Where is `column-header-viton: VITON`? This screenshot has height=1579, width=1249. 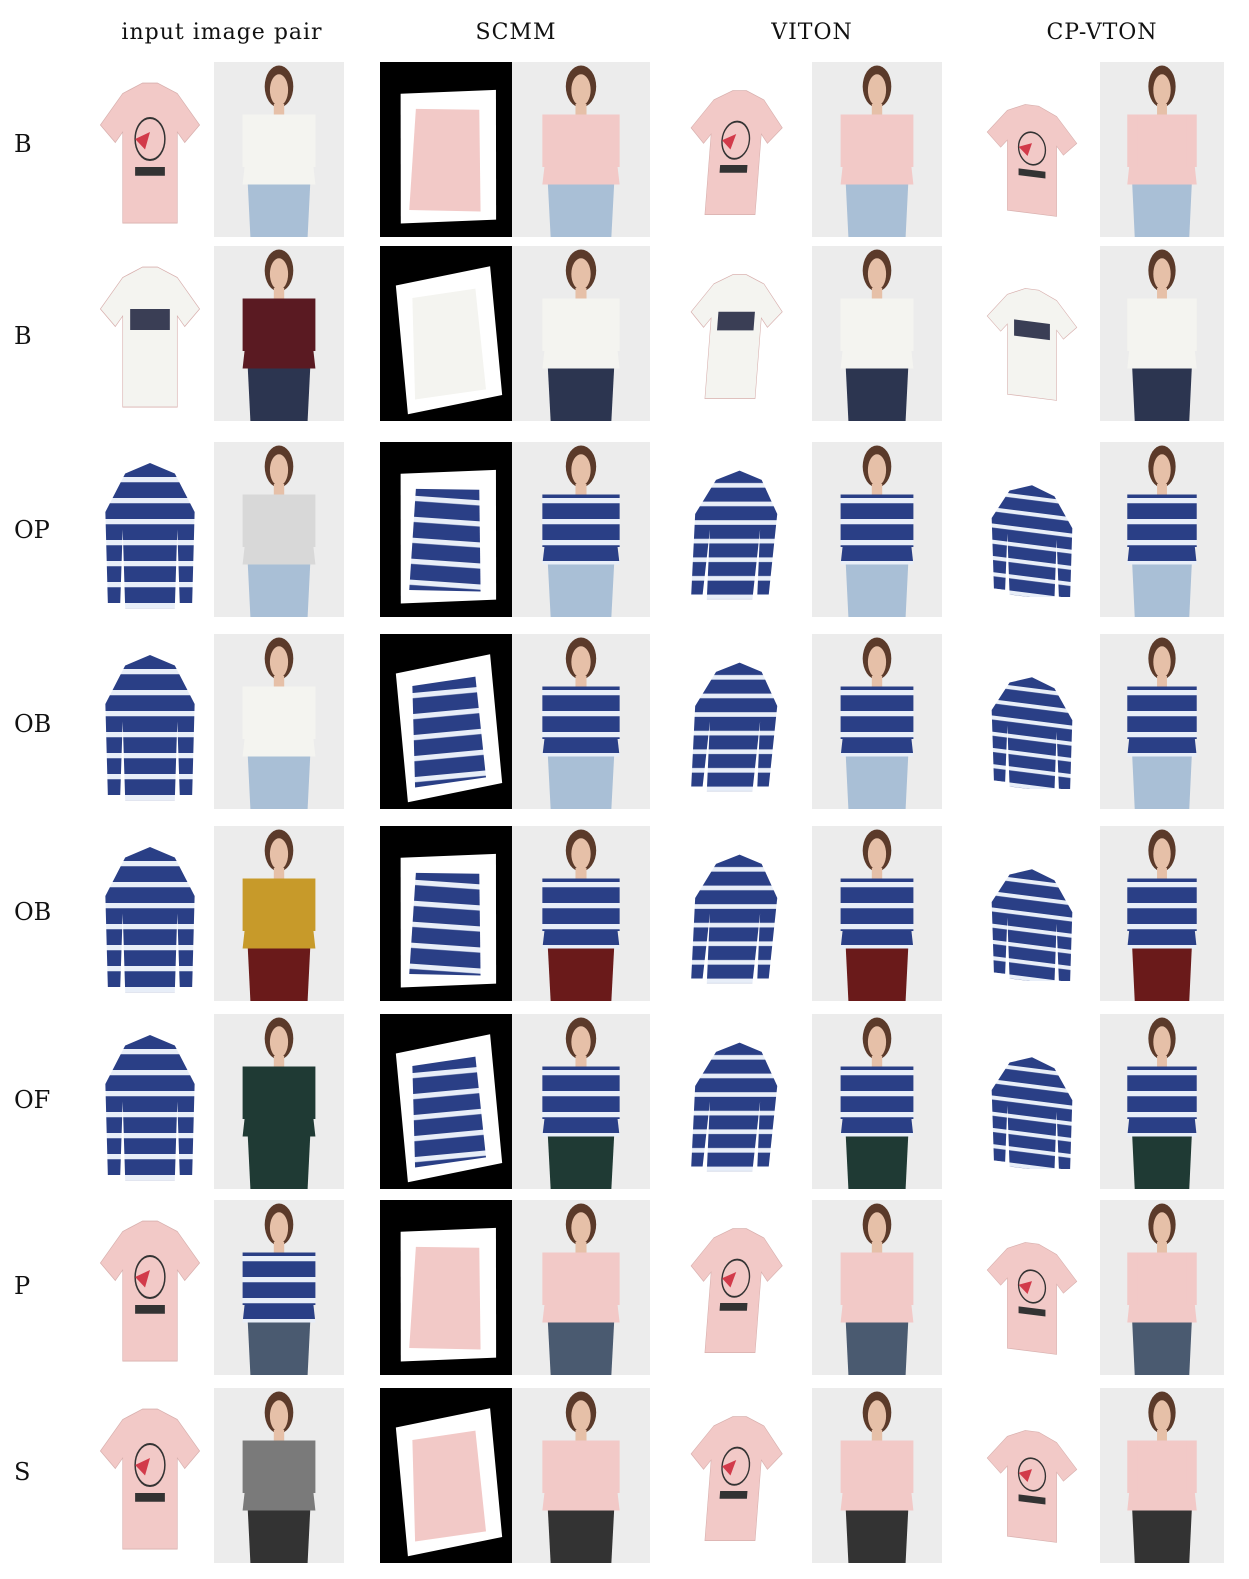 column-header-viton: VITON is located at coordinates (812, 32).